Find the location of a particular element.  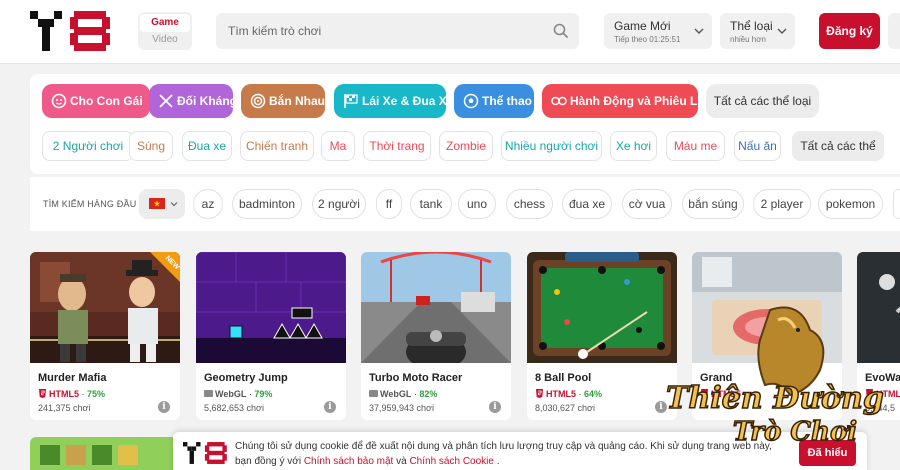

country-selector is located at coordinates (162, 204).